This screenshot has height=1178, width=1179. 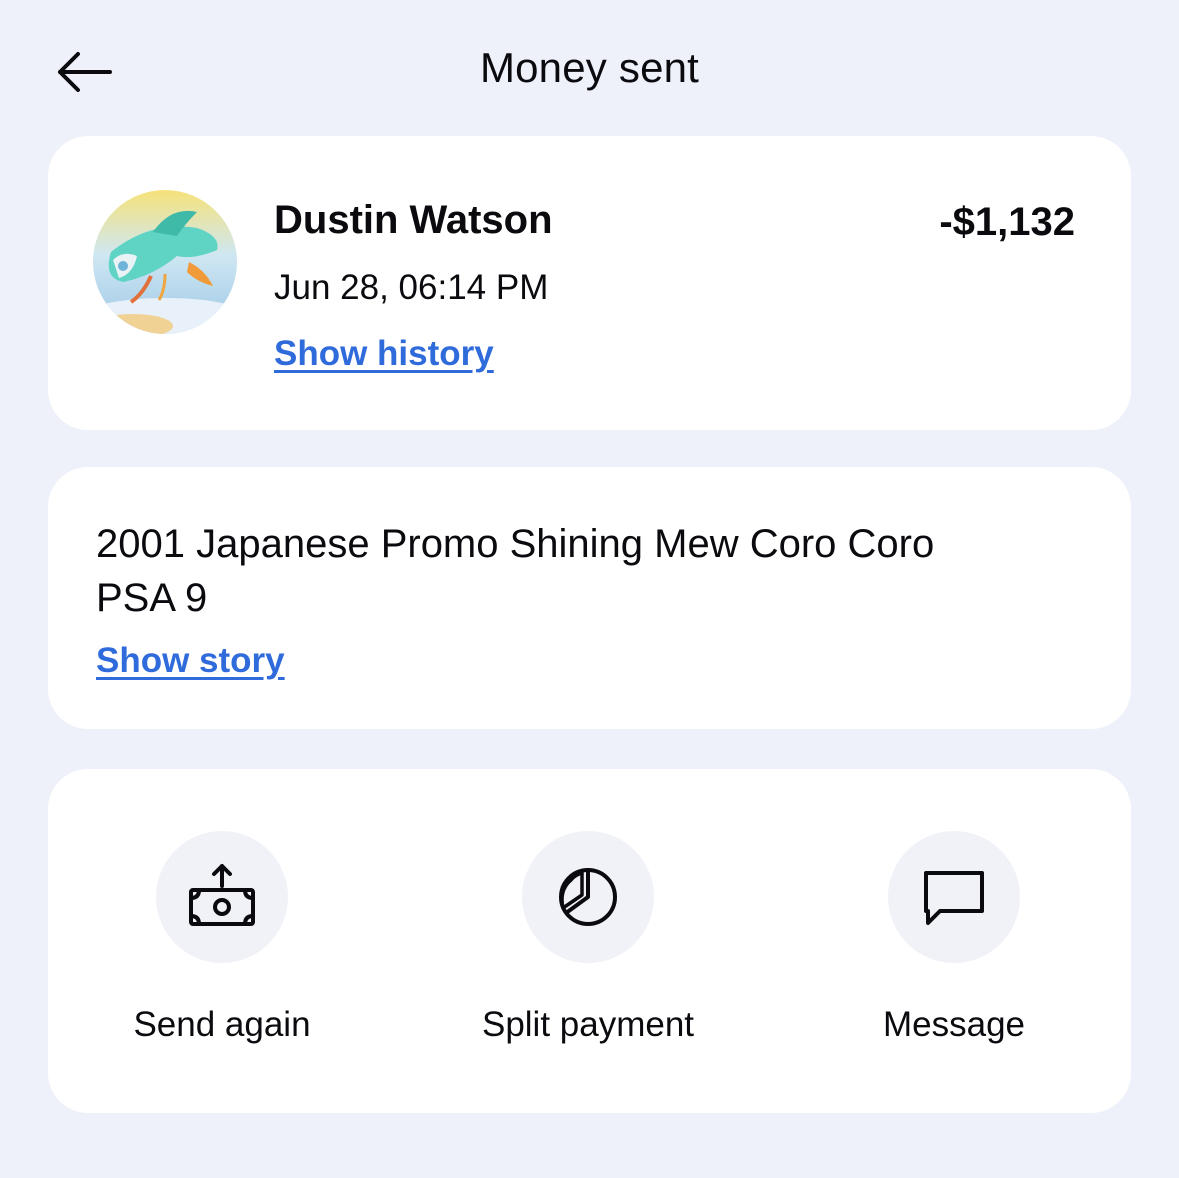 I want to click on page-title: Money sent, so click(x=589, y=67).